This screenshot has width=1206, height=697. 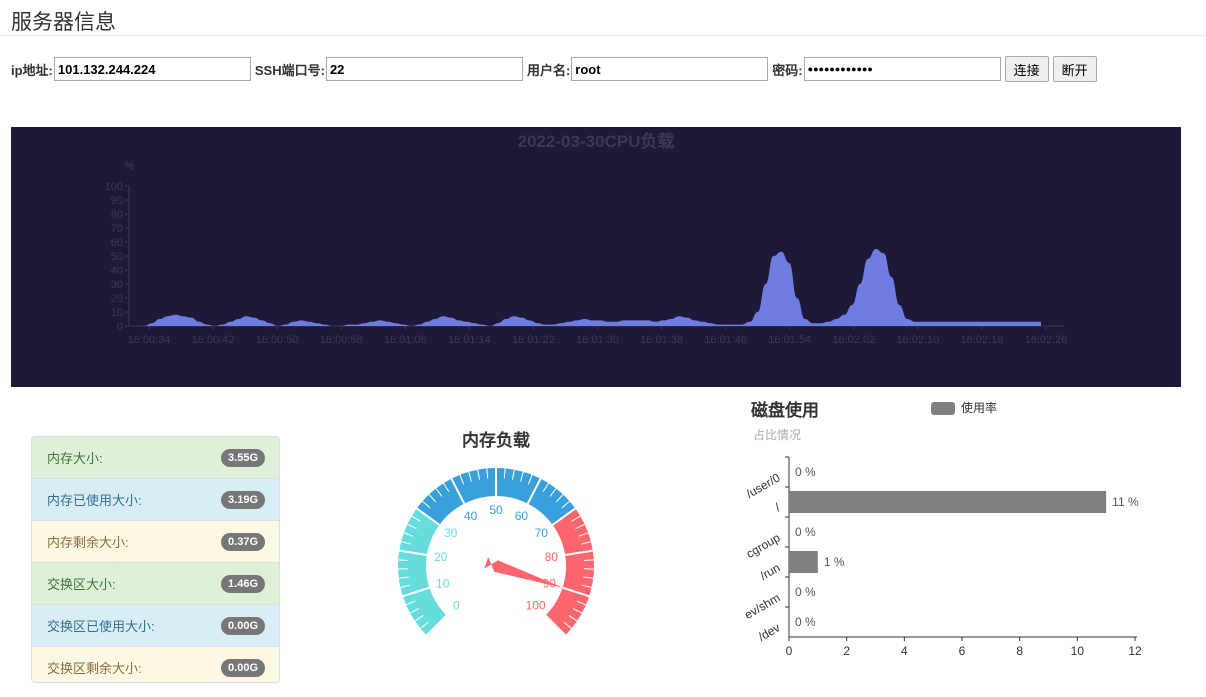 I want to click on cpu-x-tick-label: 16:02:10, so click(x=917, y=340).